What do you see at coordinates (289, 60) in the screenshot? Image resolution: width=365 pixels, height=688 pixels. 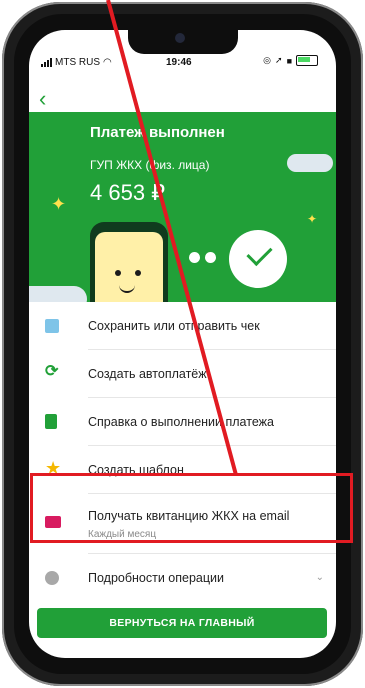 I see `lock-icon: ■` at bounding box center [289, 60].